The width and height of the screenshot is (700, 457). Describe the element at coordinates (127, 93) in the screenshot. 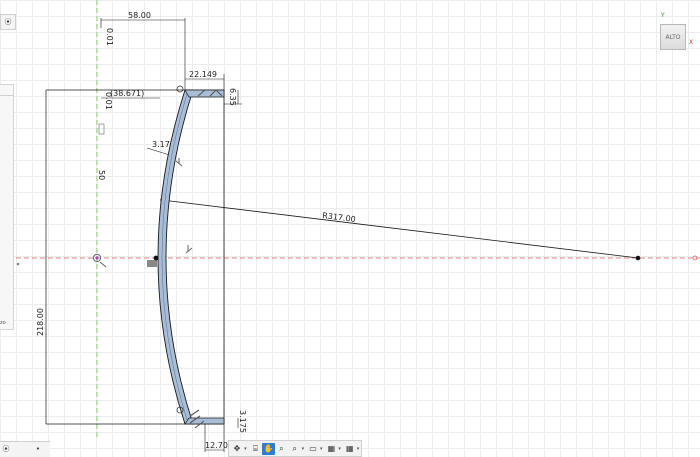

I see `dim-offset-ref-label: (38.671)` at that location.